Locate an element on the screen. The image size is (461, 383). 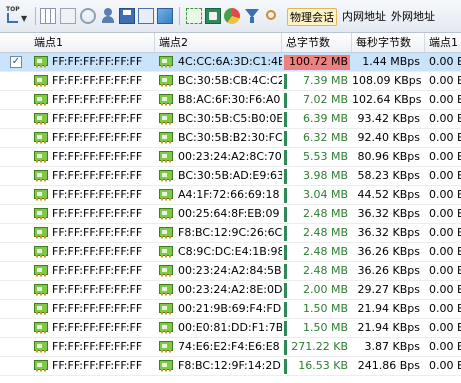
row-checkbox: ✓ is located at coordinates (16, 62).